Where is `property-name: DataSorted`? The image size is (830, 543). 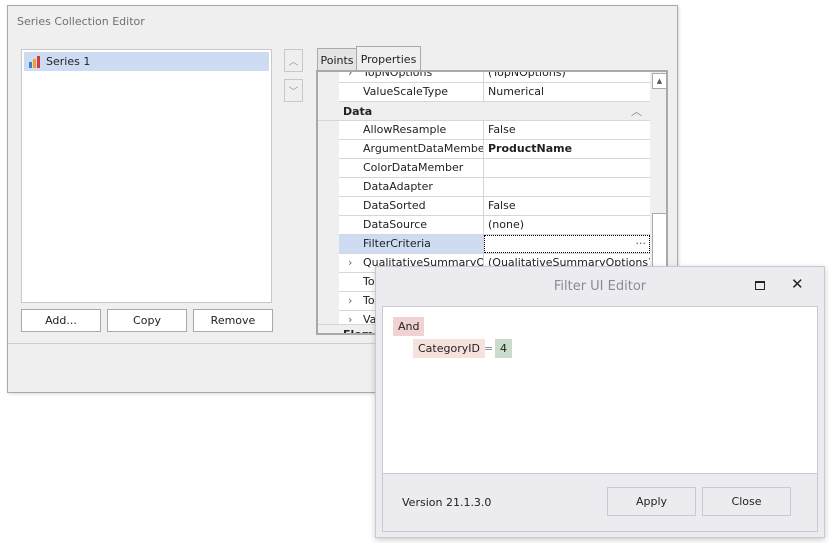
property-name: DataSorted is located at coordinates (411, 206).